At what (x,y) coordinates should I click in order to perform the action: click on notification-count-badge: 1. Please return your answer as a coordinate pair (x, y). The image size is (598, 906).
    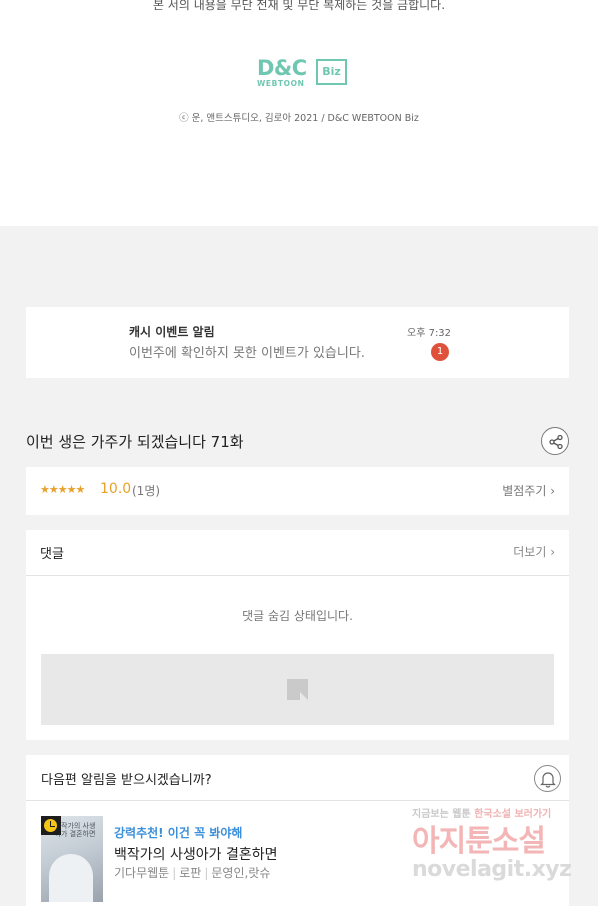
    Looking at the image, I should click on (440, 352).